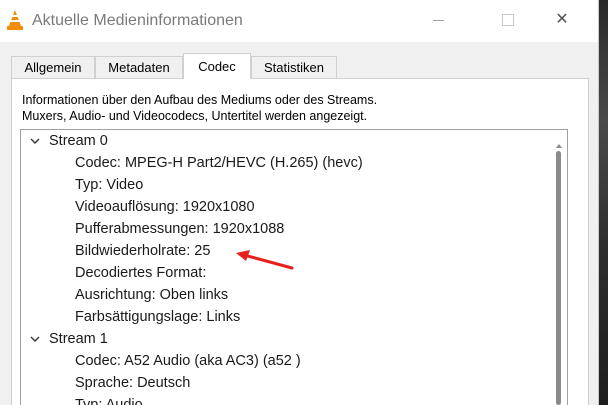  What do you see at coordinates (219, 163) in the screenshot?
I see `tree-item: Codec: MPEG-H Part2/HEVC (H.265) (hevc)` at bounding box center [219, 163].